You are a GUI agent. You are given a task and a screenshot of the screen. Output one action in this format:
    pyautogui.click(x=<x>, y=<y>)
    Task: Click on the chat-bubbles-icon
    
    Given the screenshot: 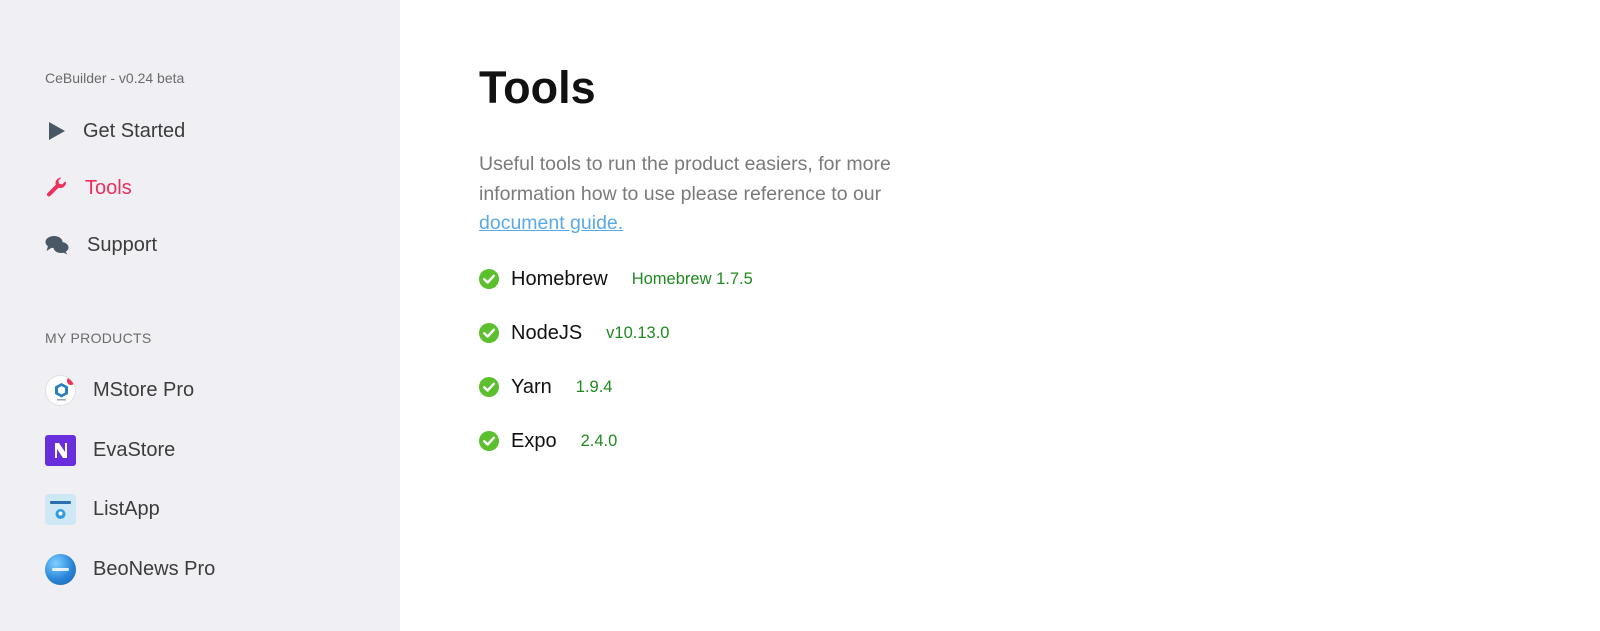 What is the action you would take?
    pyautogui.click(x=57, y=245)
    